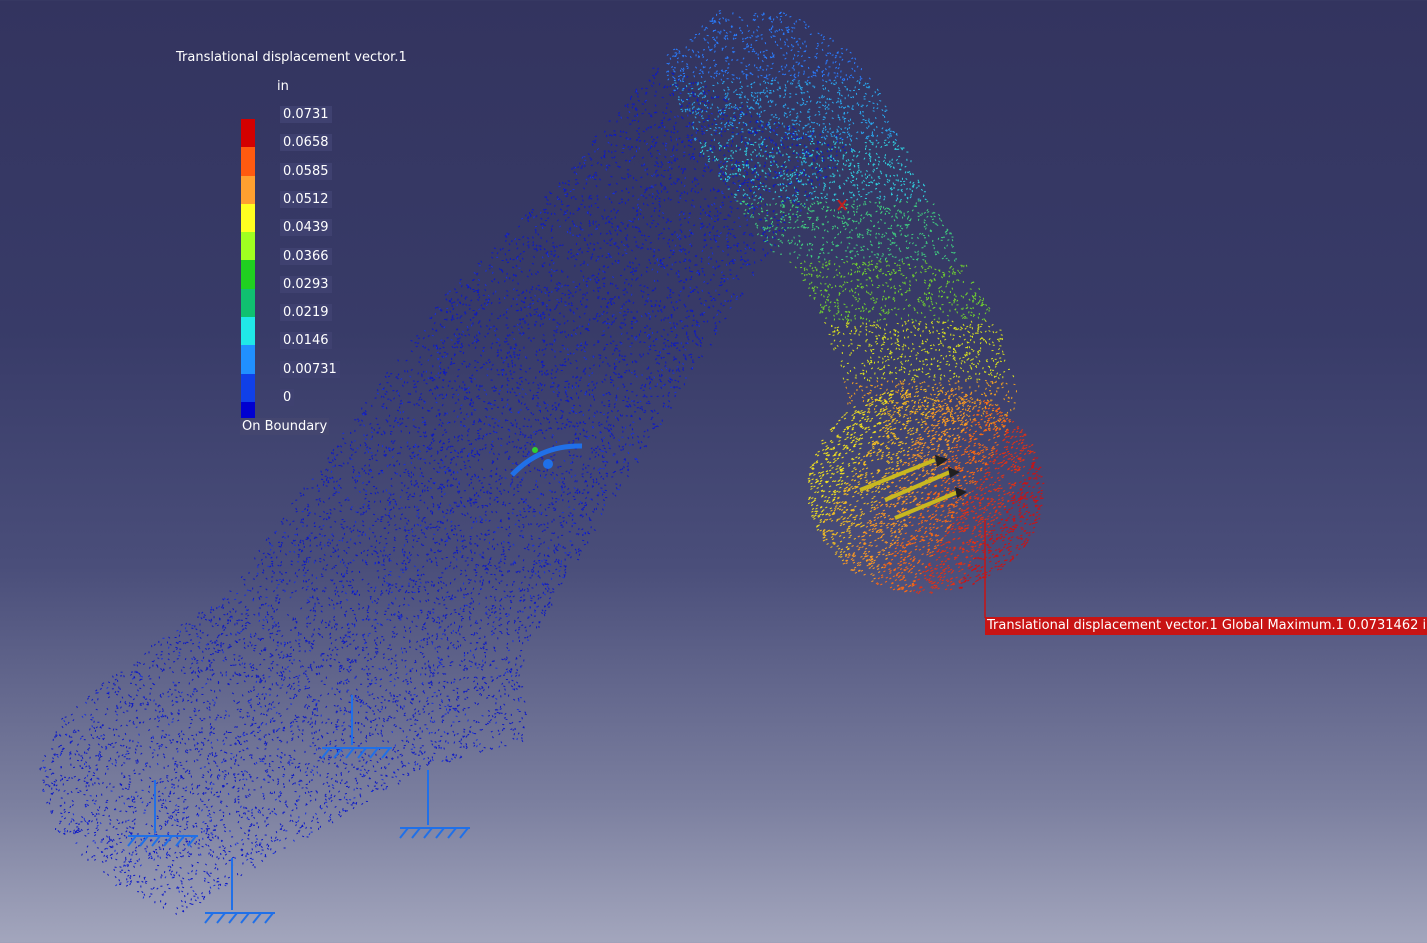  What do you see at coordinates (306, 199) in the screenshot?
I see `color-scale-value: 0.0512` at bounding box center [306, 199].